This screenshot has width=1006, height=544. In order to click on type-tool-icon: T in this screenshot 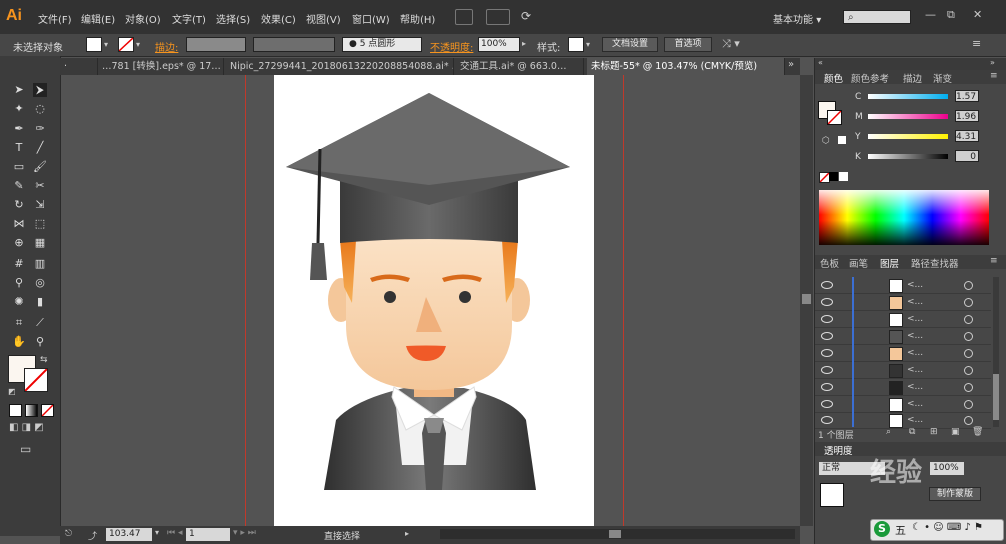, I will do `click(19, 148)`.